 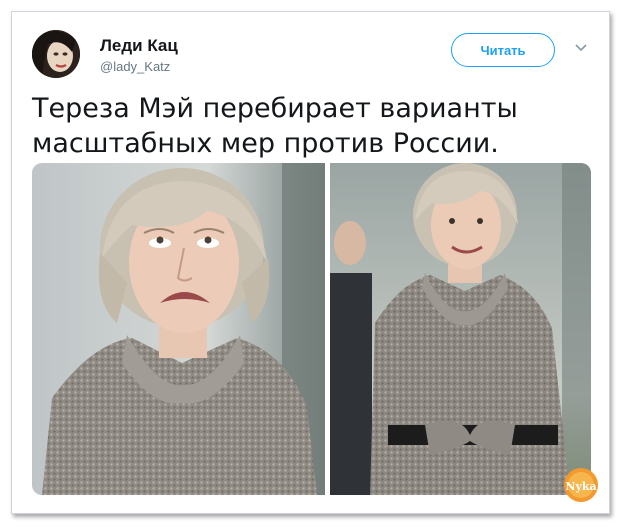 I want to click on avatar, so click(x=56, y=54).